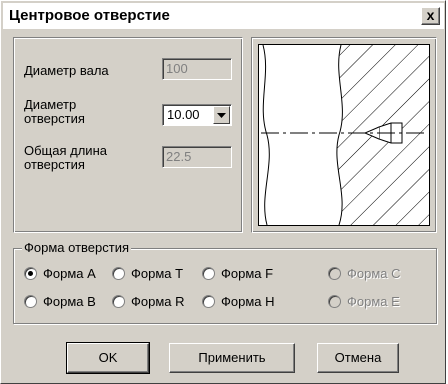 Image resolution: width=448 pixels, height=384 pixels. I want to click on hole-diameter-label: Диаметр отверстия, so click(54, 111).